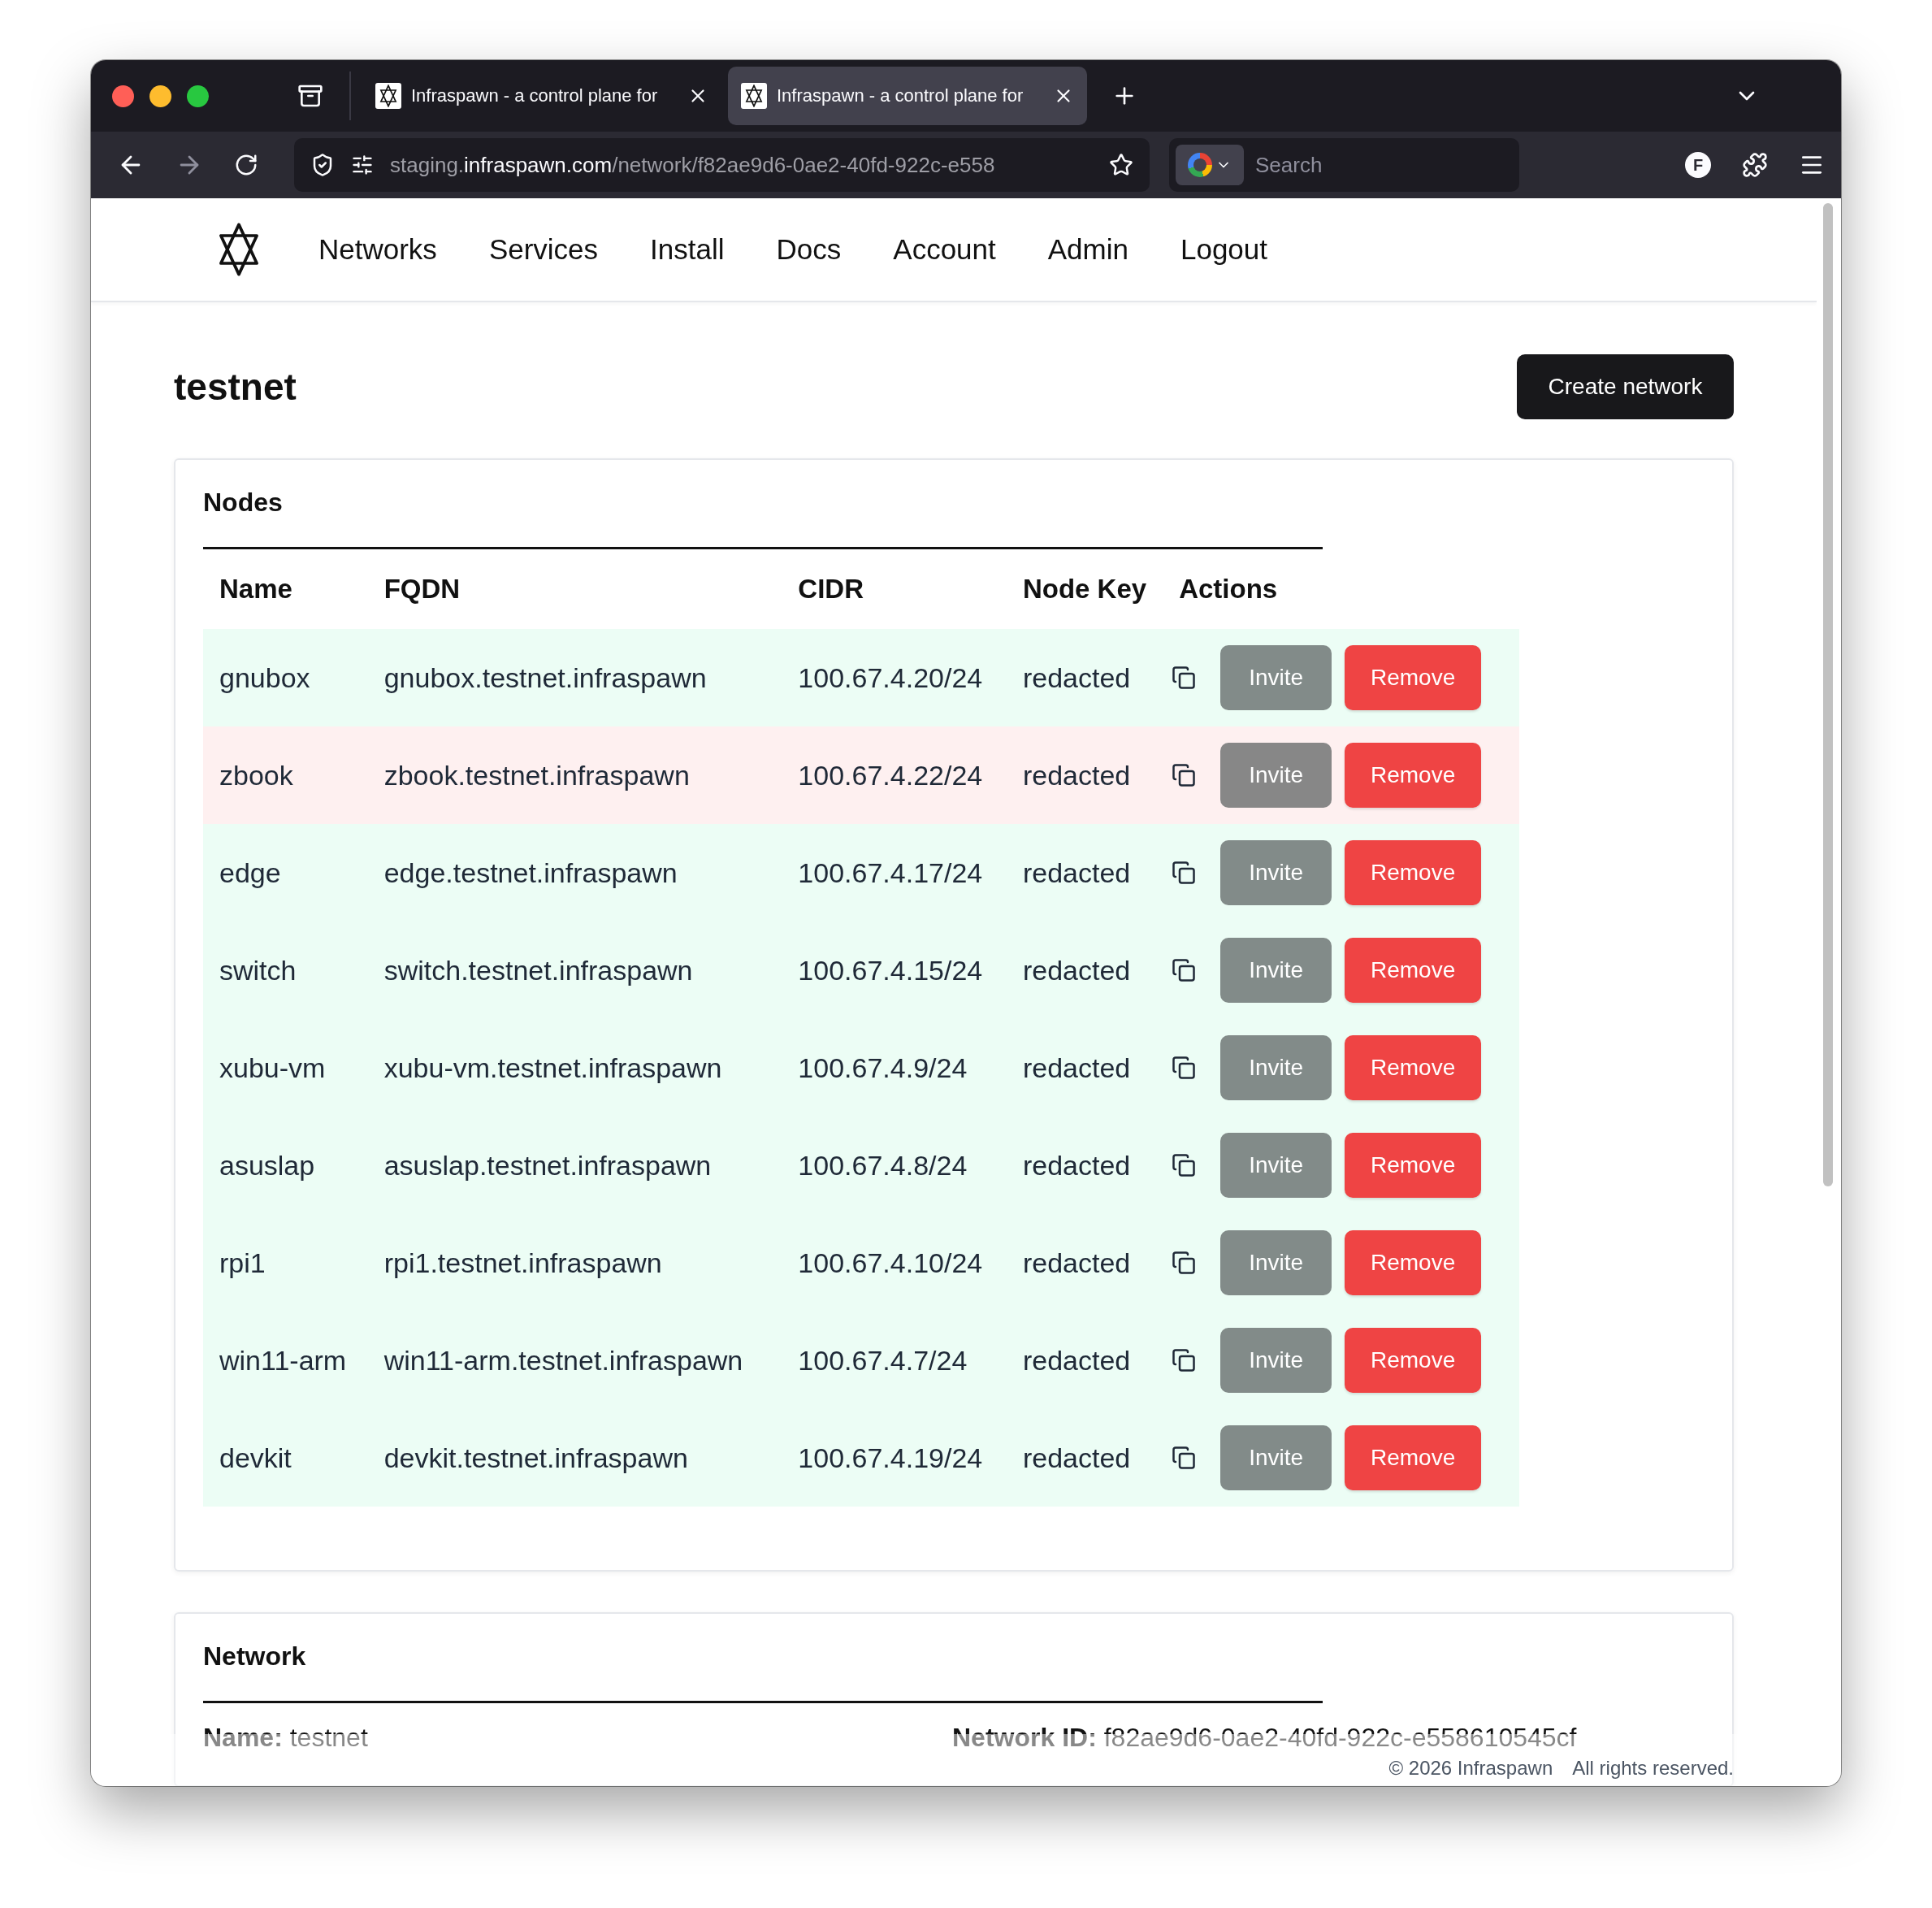 The image size is (1932, 1908). Describe the element at coordinates (198, 96) in the screenshot. I see `maximize-window-icon` at that location.